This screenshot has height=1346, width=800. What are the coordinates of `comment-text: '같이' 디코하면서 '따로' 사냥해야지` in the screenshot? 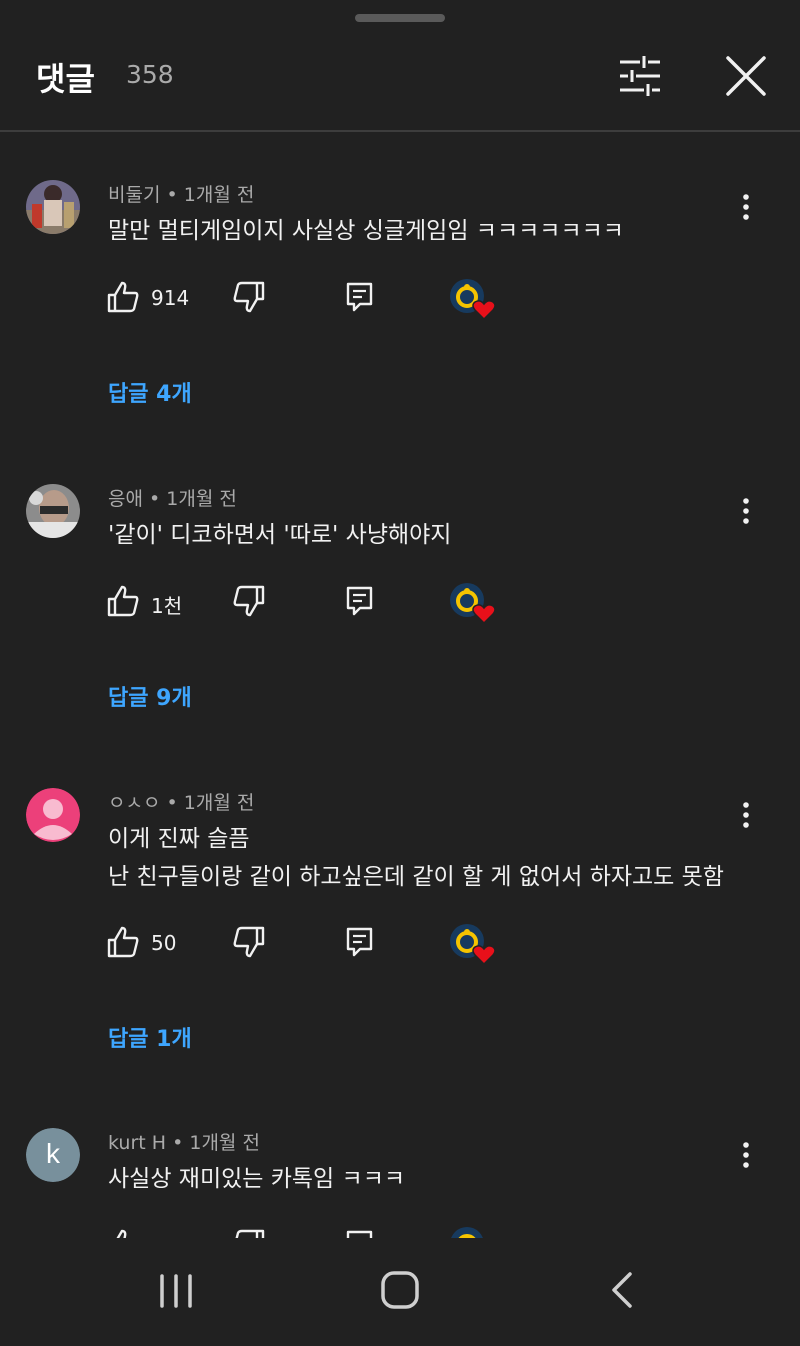 It's located at (279, 535).